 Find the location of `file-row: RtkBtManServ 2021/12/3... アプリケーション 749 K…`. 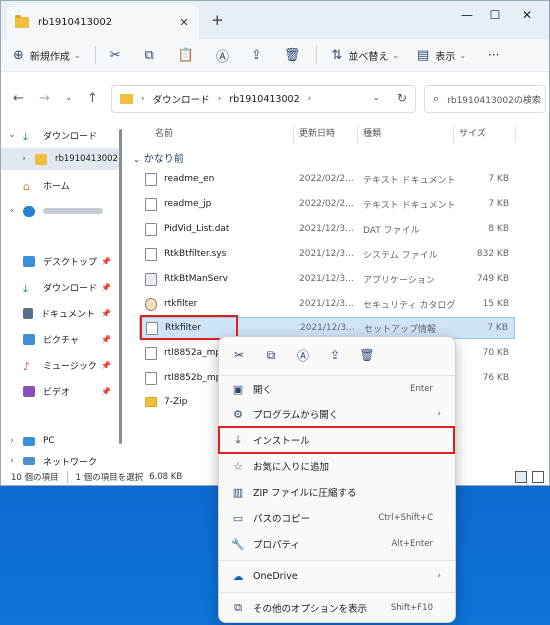

file-row: RtkBtManServ 2021/12/3... アプリケーション 749 K… is located at coordinates (327, 279).